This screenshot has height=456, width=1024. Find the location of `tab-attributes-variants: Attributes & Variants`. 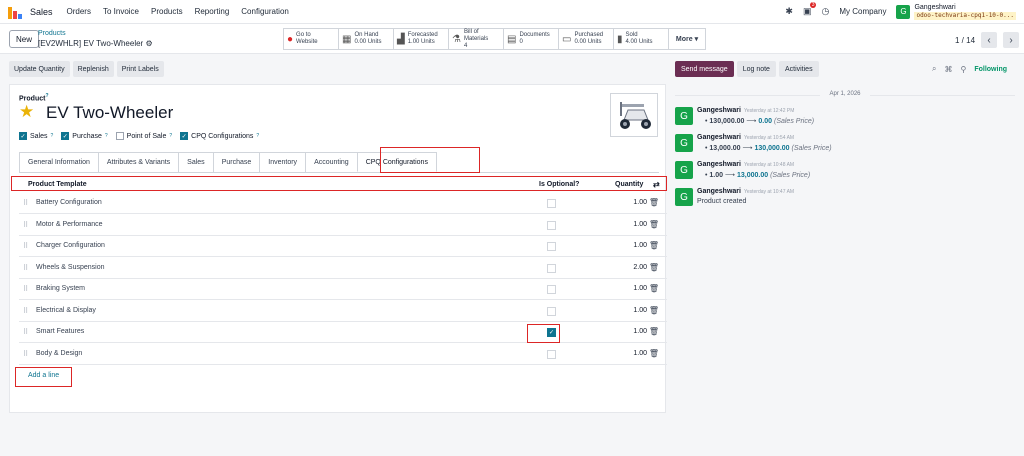

tab-attributes-variants: Attributes & Variants is located at coordinates (138, 162).